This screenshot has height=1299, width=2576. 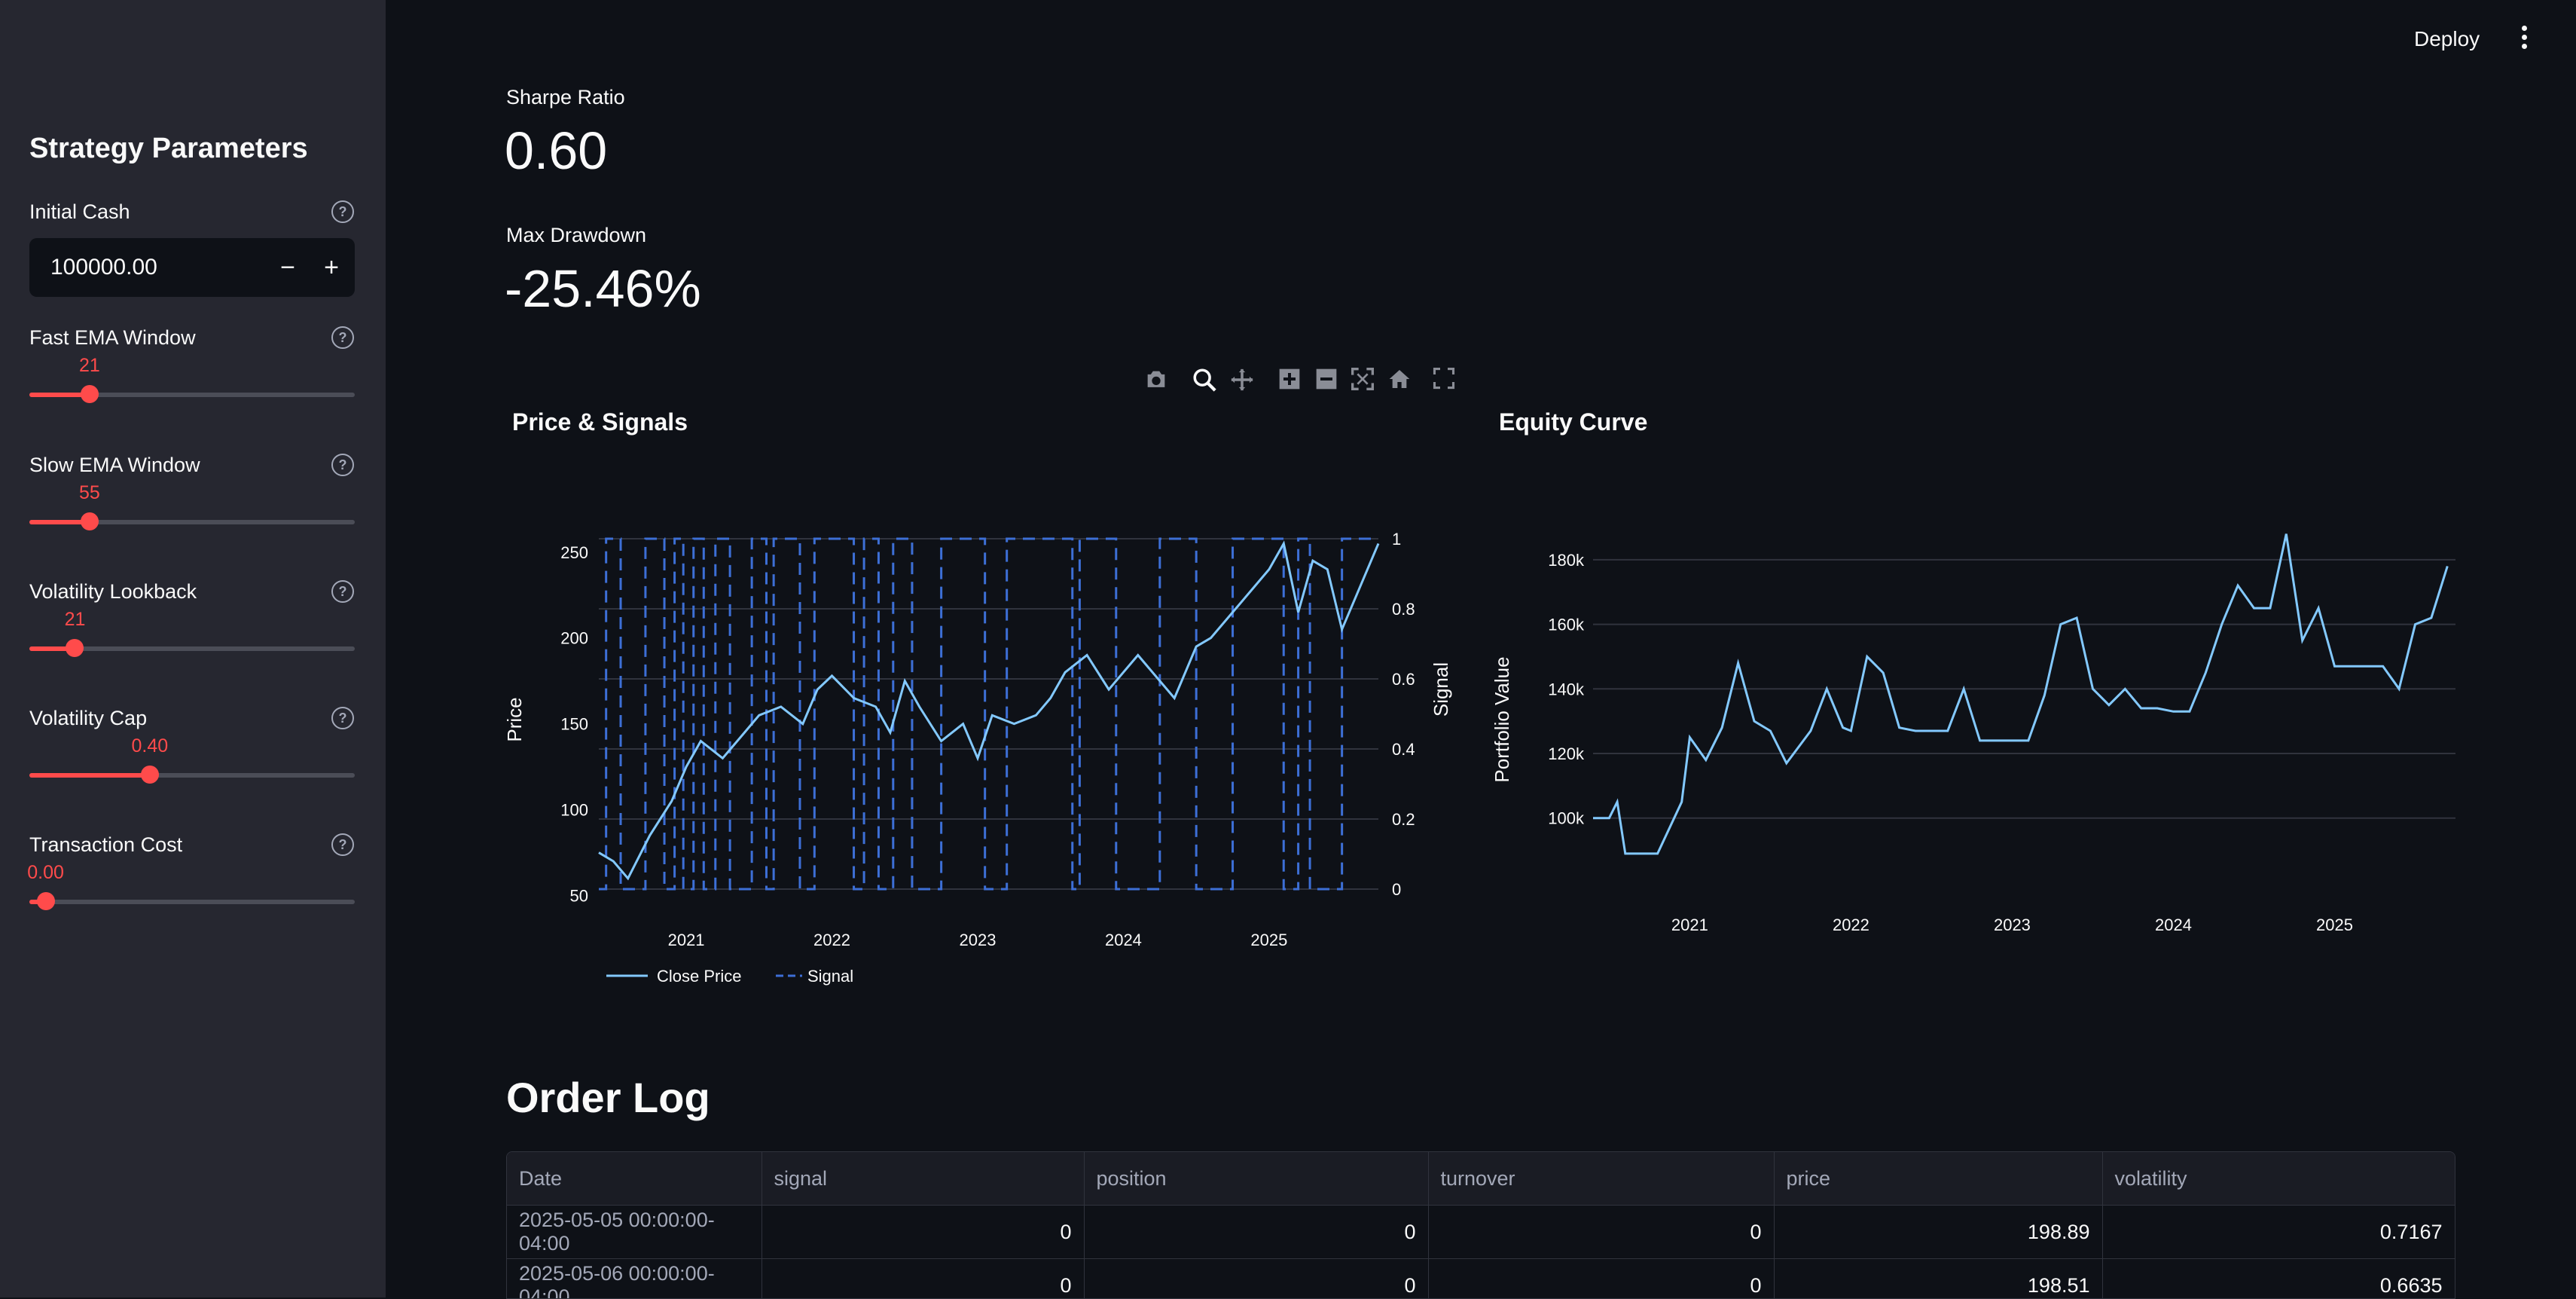 What do you see at coordinates (1326, 382) in the screenshot?
I see `zoom-out-icon` at bounding box center [1326, 382].